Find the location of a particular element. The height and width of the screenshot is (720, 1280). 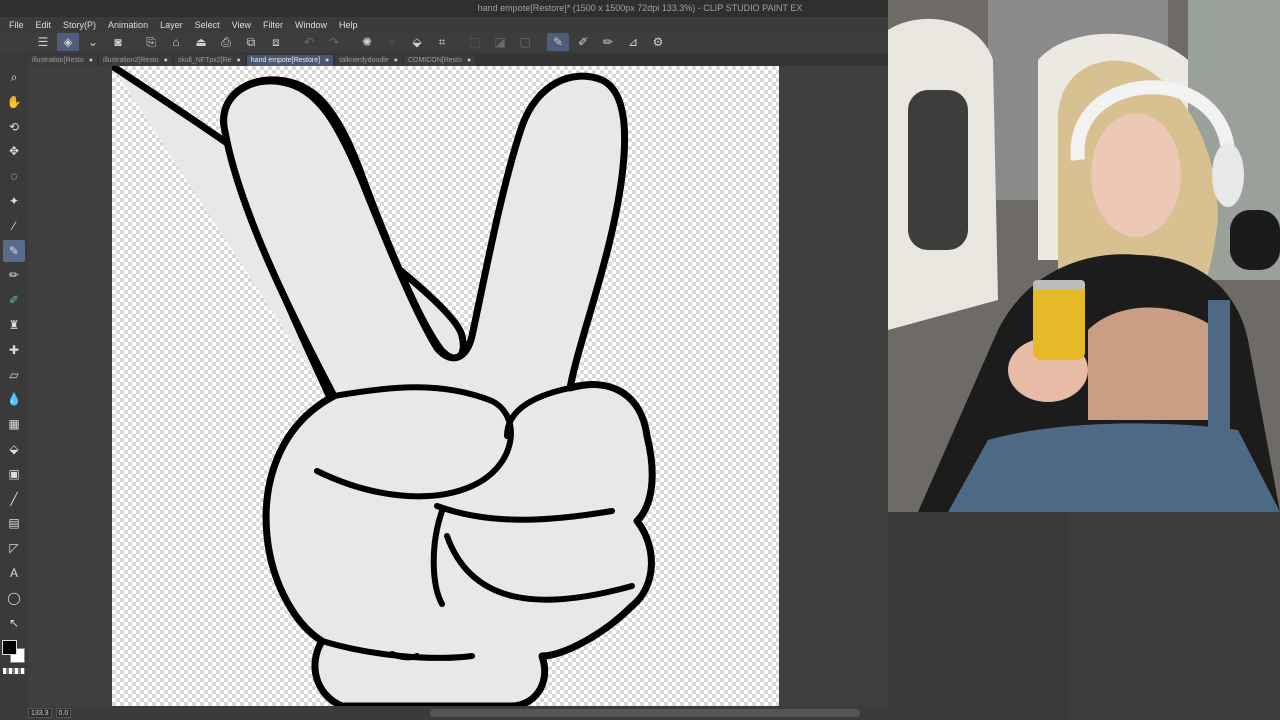

eyedropper-tool-icon: ⁄ is located at coordinates (14, 226).